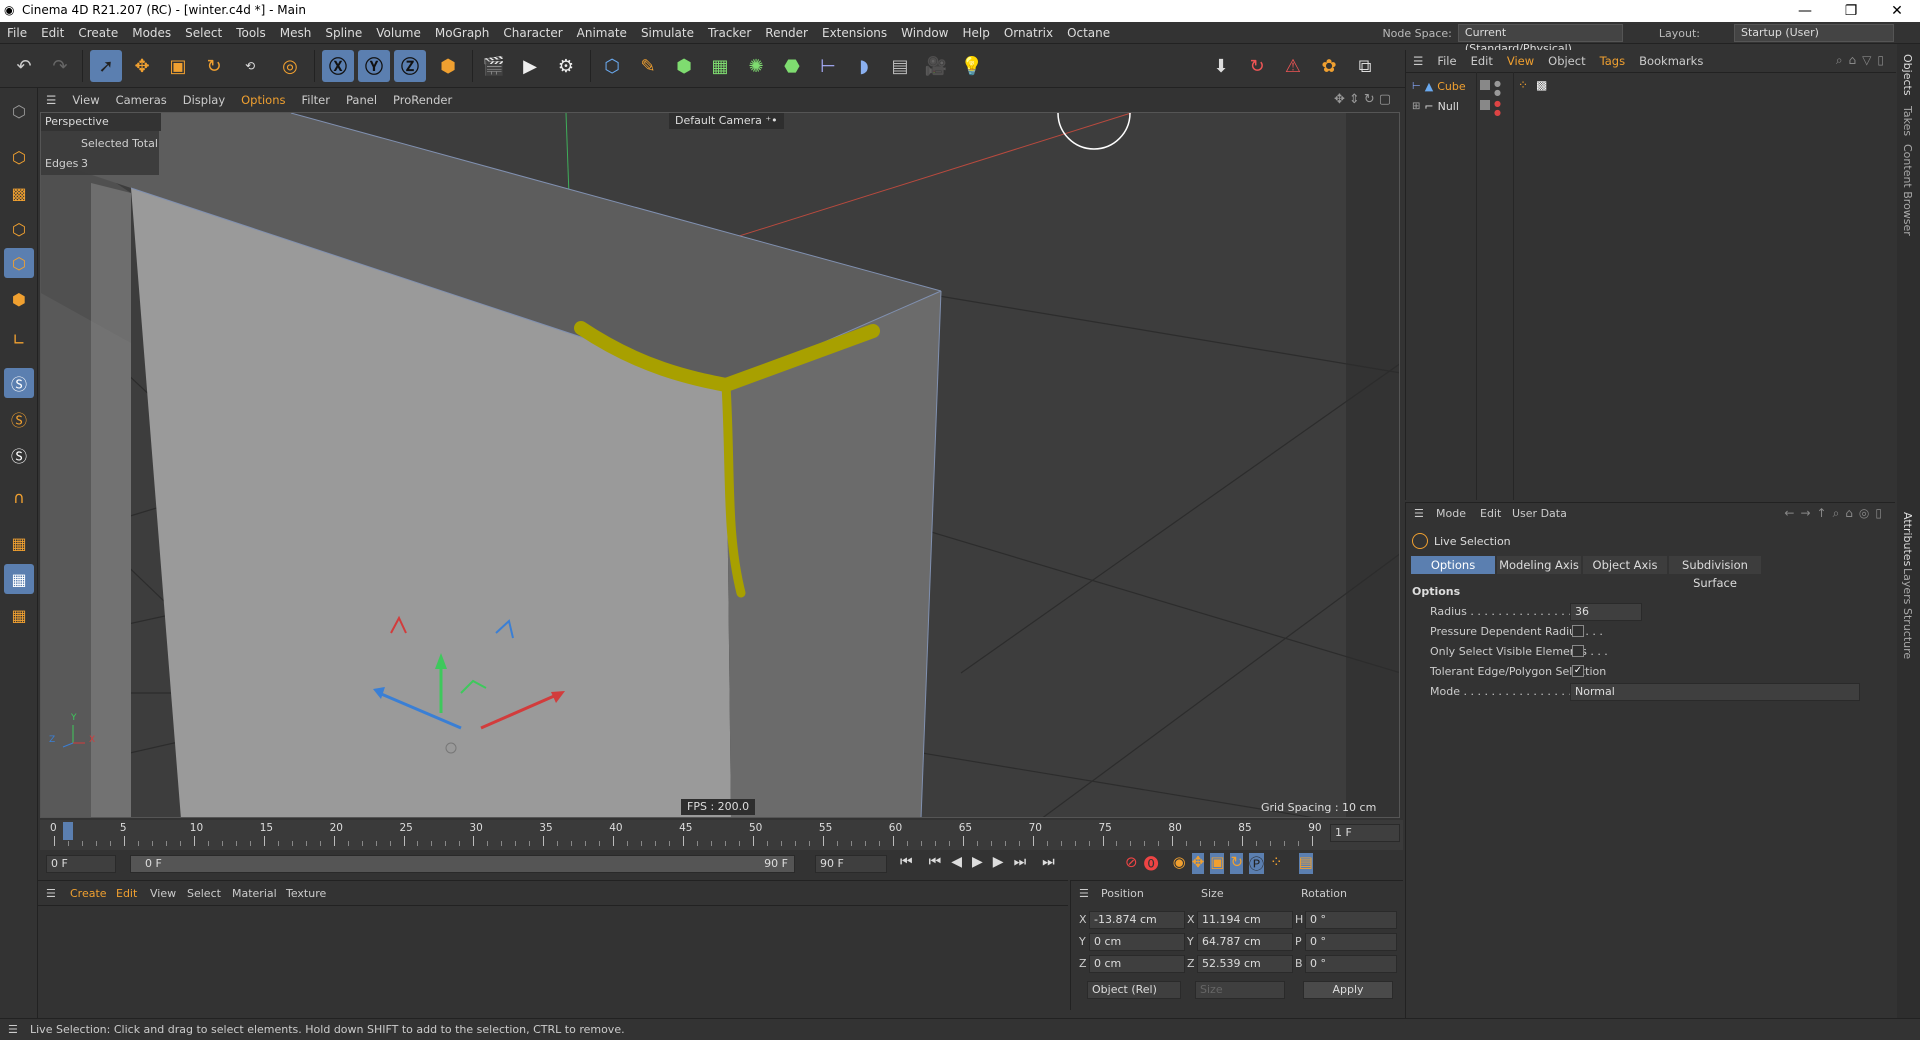 Image resolution: width=1920 pixels, height=1040 pixels. What do you see at coordinates (1539, 565) in the screenshot?
I see `tab-modeling-axis: Modeling Axis` at bounding box center [1539, 565].